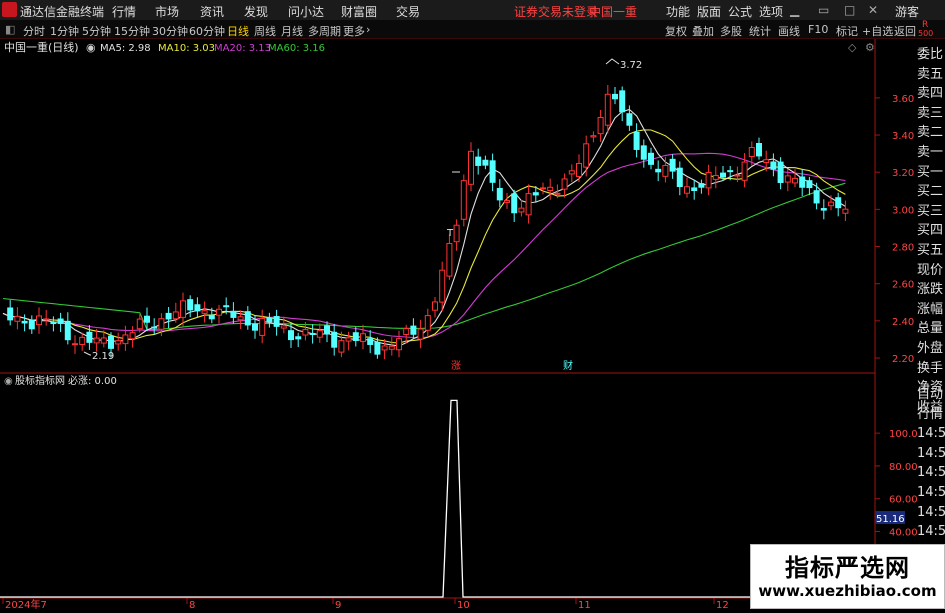 This screenshot has height=613, width=945. I want to click on login-notice: 证券交易未登录, so click(556, 11).